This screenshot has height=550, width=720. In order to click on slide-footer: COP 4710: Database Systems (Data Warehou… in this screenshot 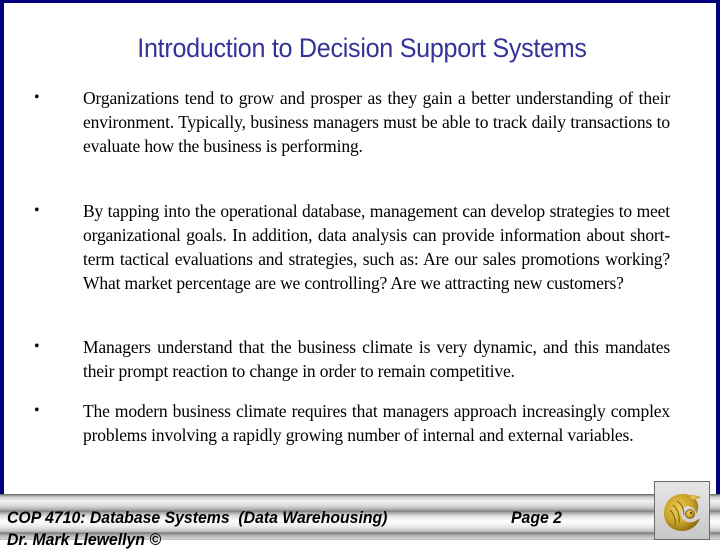, I will do `click(360, 521)`.